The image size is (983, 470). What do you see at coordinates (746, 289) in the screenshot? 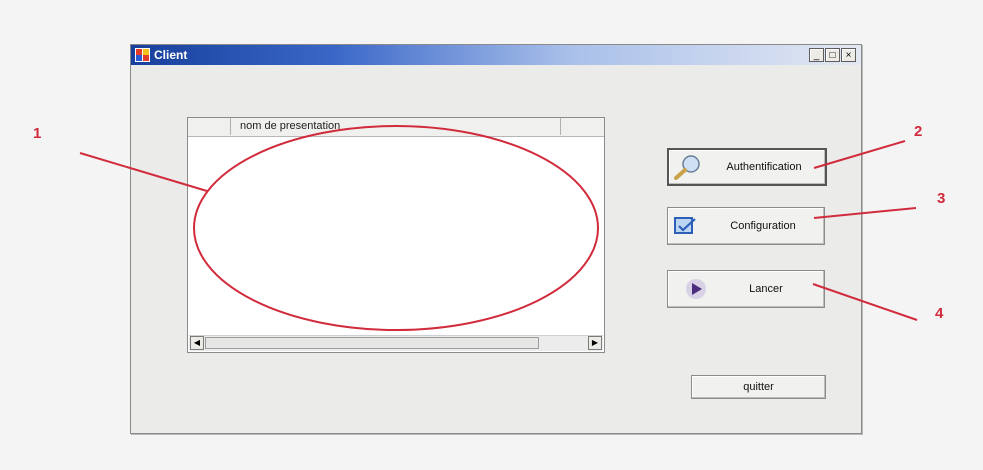
I see `lancer-button: Lancer` at bounding box center [746, 289].